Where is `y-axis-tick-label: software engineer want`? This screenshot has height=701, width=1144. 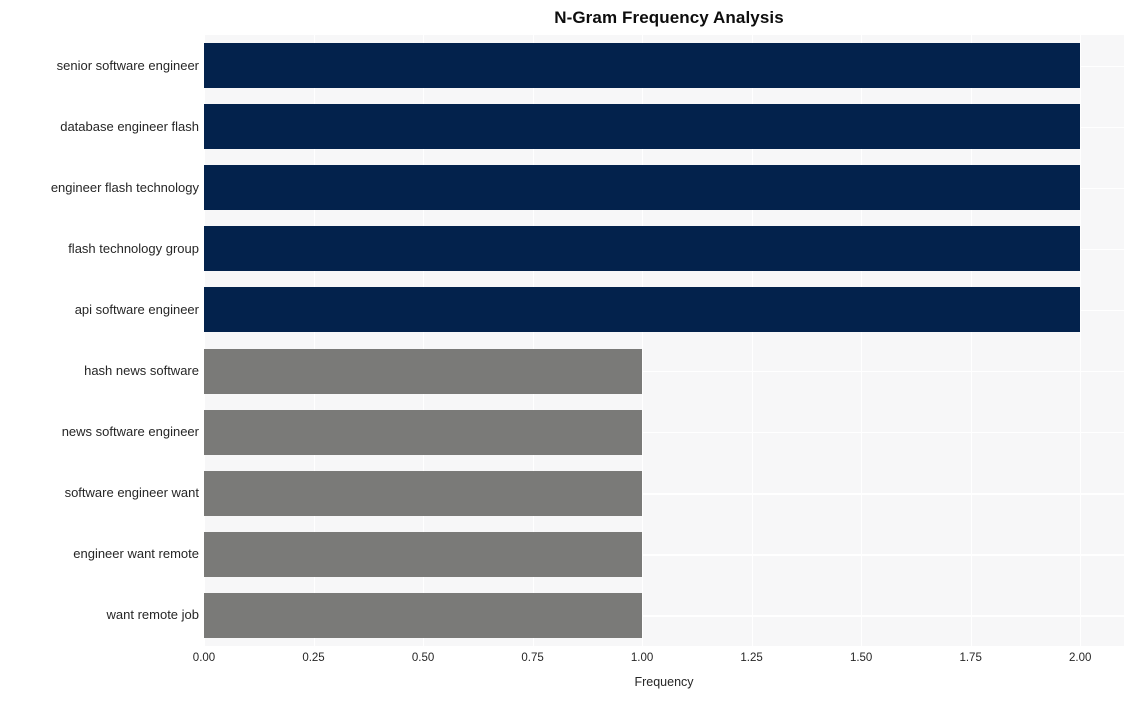
y-axis-tick-label: software engineer want is located at coordinates (131, 493).